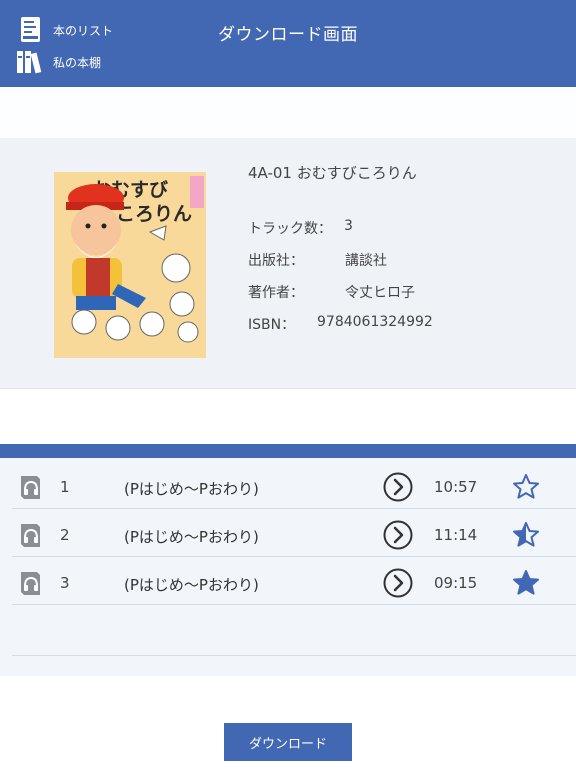 The width and height of the screenshot is (576, 768). Describe the element at coordinates (456, 583) in the screenshot. I see `track-duration: 09:15` at that location.